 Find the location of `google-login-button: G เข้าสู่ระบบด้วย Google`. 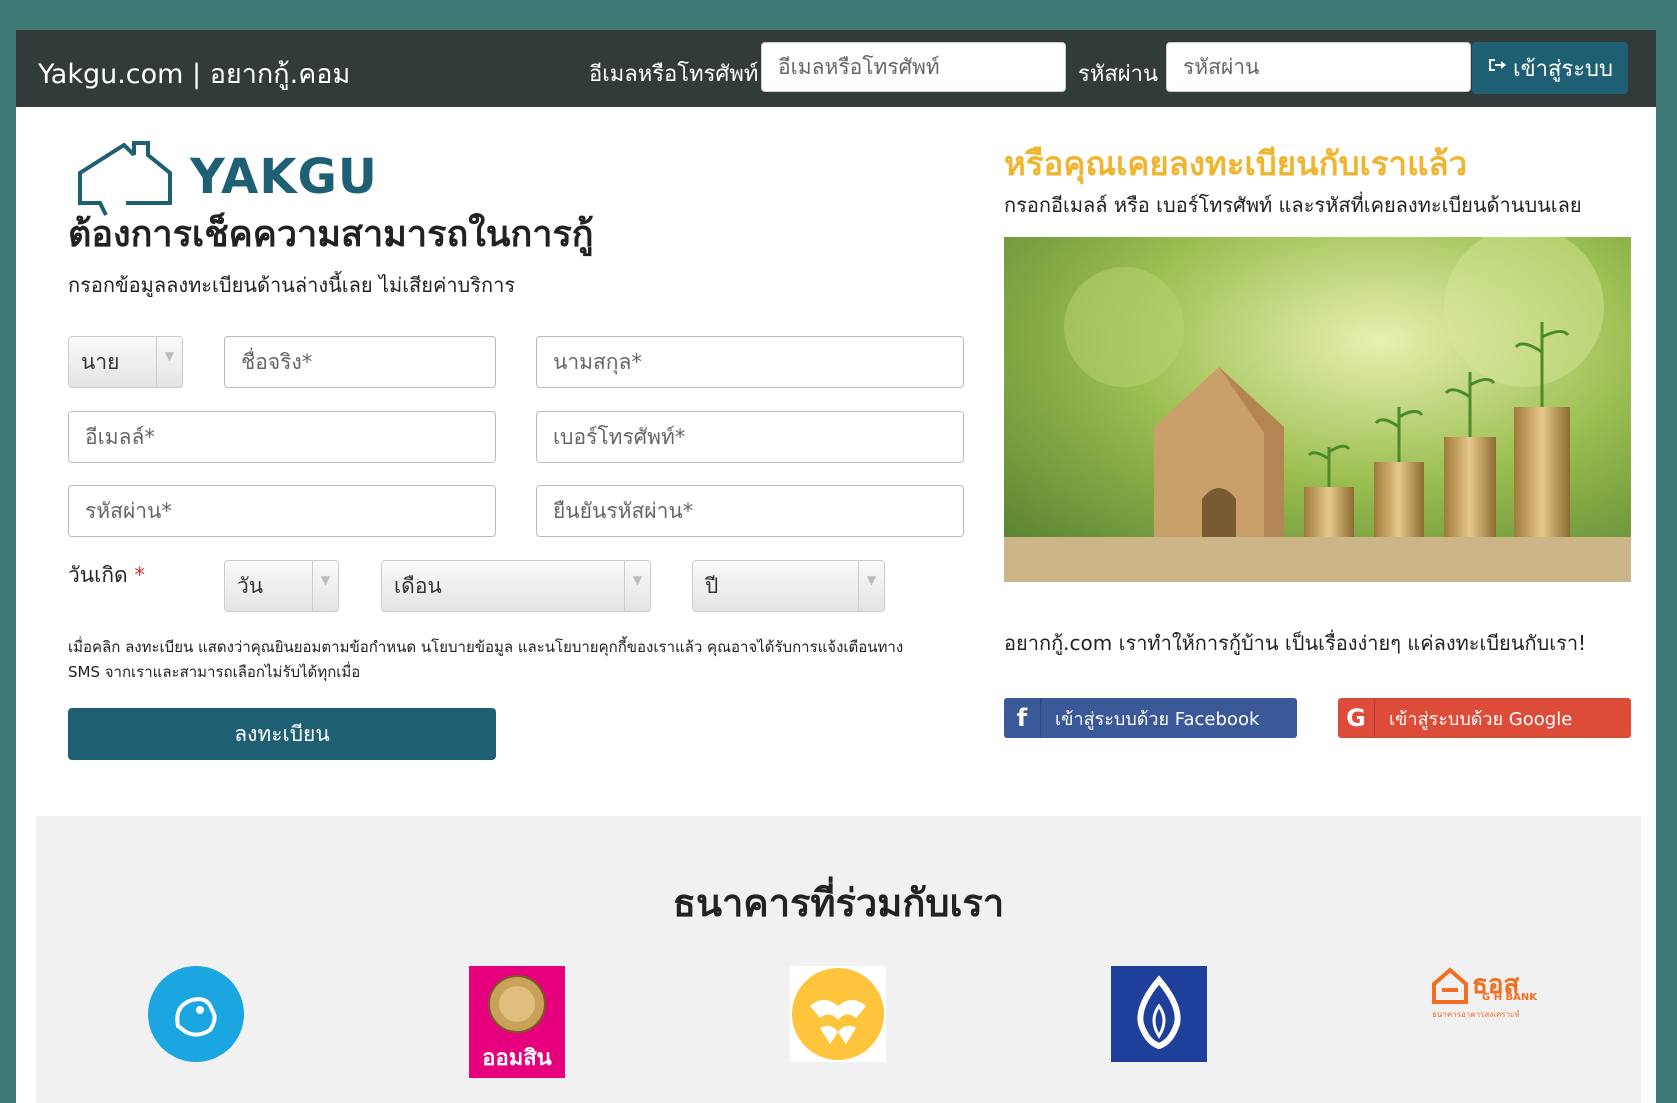

google-login-button: G เข้าสู่ระบบด้วย Google is located at coordinates (1484, 718).